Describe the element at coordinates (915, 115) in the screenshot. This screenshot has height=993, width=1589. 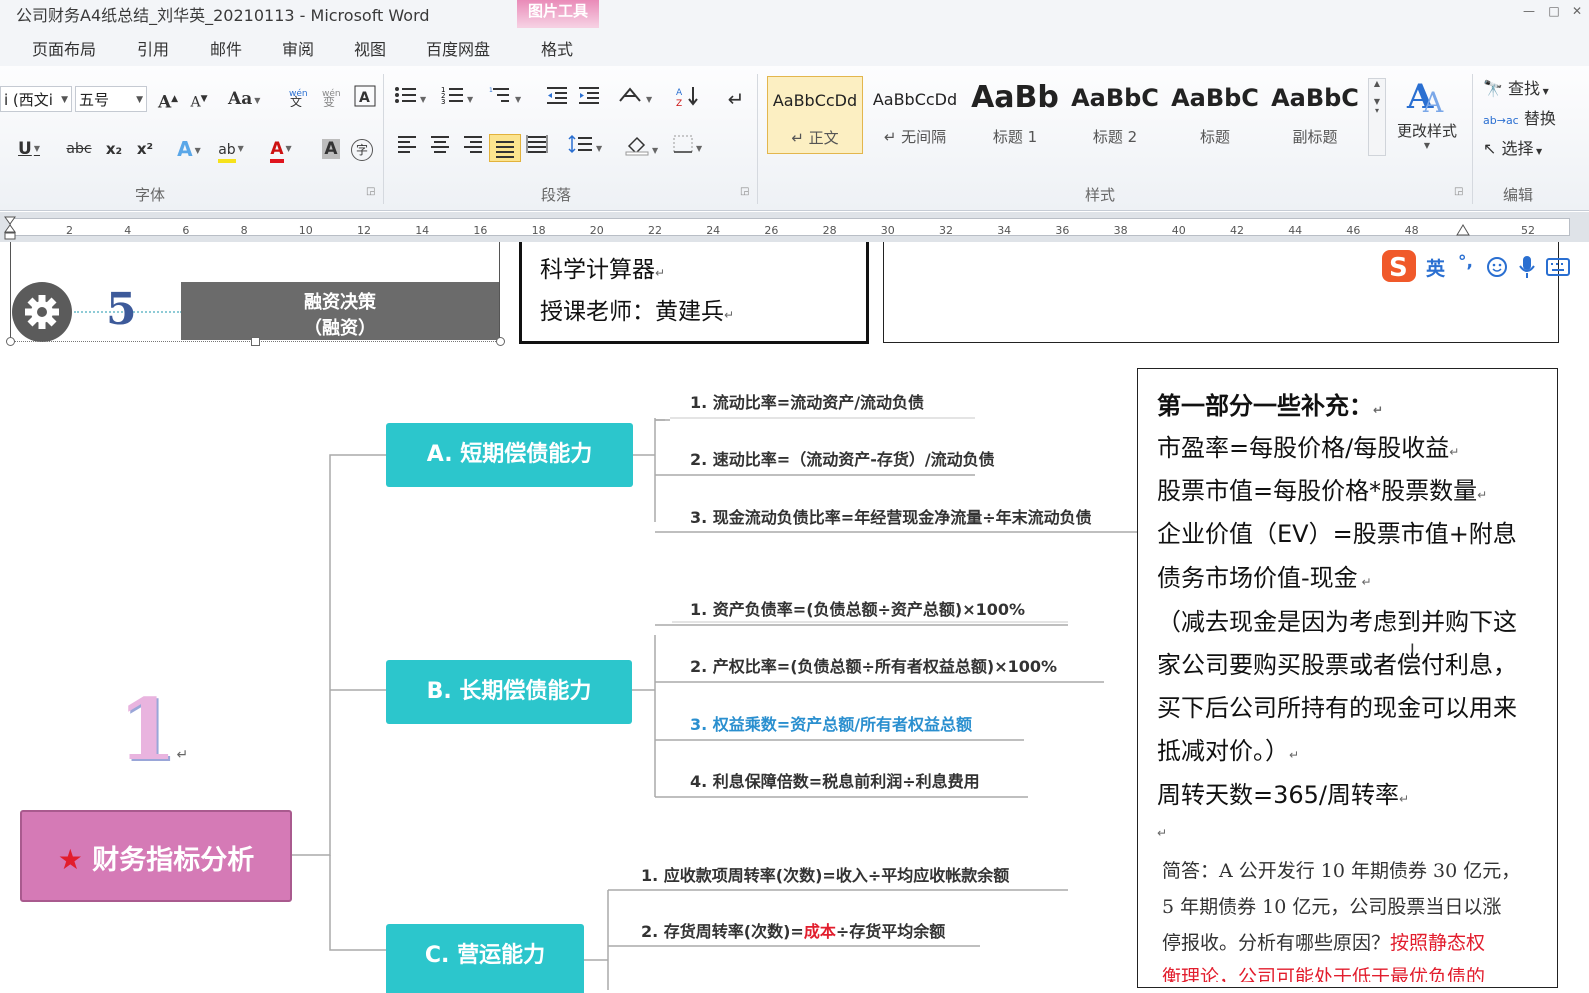
I see `style-no-spacing: AaBbCcDd ↵ 无间隔` at that location.